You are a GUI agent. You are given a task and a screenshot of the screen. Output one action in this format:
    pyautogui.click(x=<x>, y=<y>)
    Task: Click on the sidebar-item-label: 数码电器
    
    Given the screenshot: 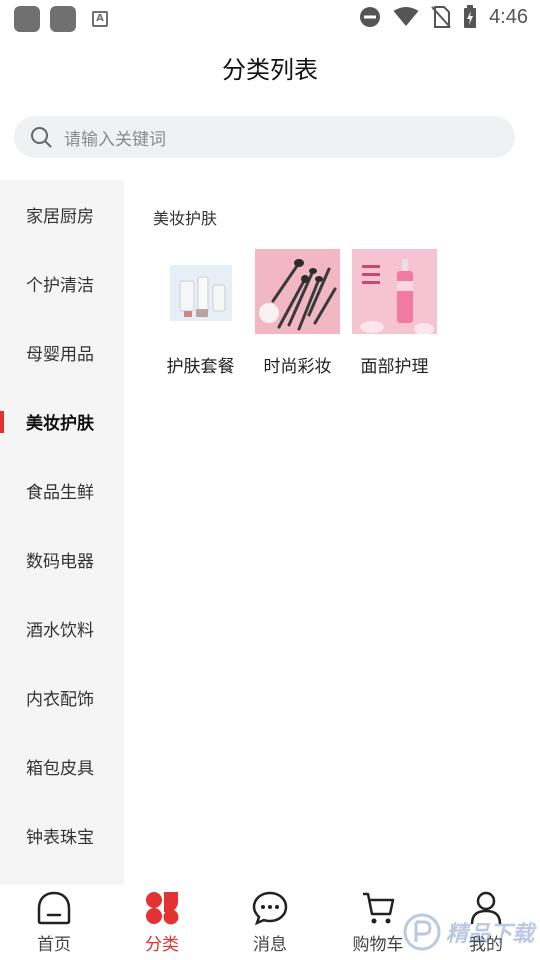 What is the action you would take?
    pyautogui.click(x=60, y=562)
    